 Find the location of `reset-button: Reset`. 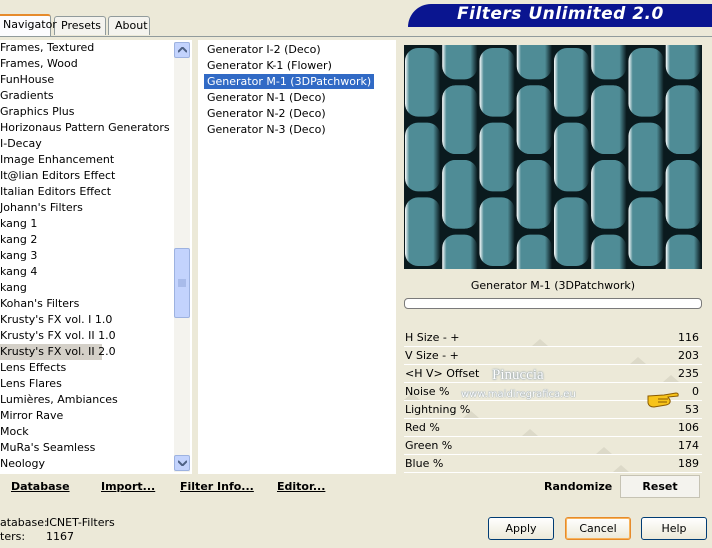

reset-button: Reset is located at coordinates (660, 486).